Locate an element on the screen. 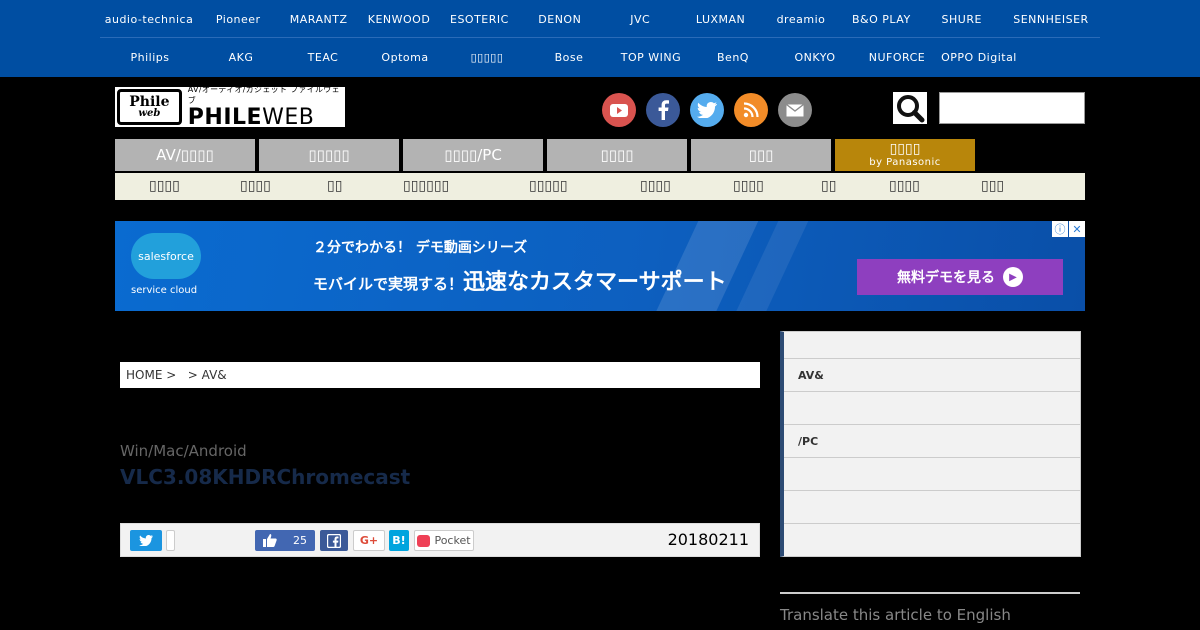 This screenshot has height=630, width=1200. brand-link: Bose is located at coordinates (569, 57).